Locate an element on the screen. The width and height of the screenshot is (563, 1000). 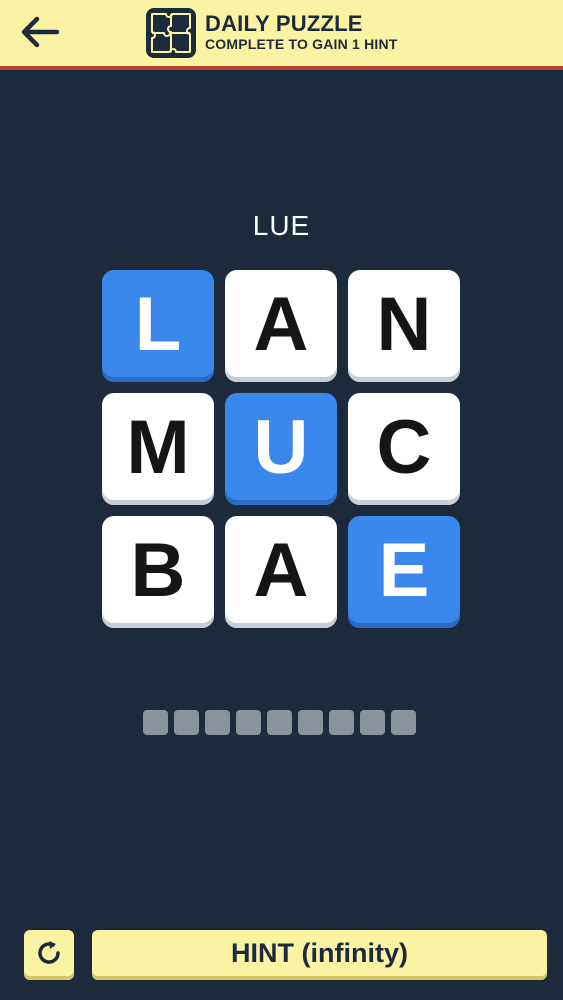
title-block: DAILY PUZZLE COMPLETE TO GAIN 1 HINT is located at coordinates (301, 32).